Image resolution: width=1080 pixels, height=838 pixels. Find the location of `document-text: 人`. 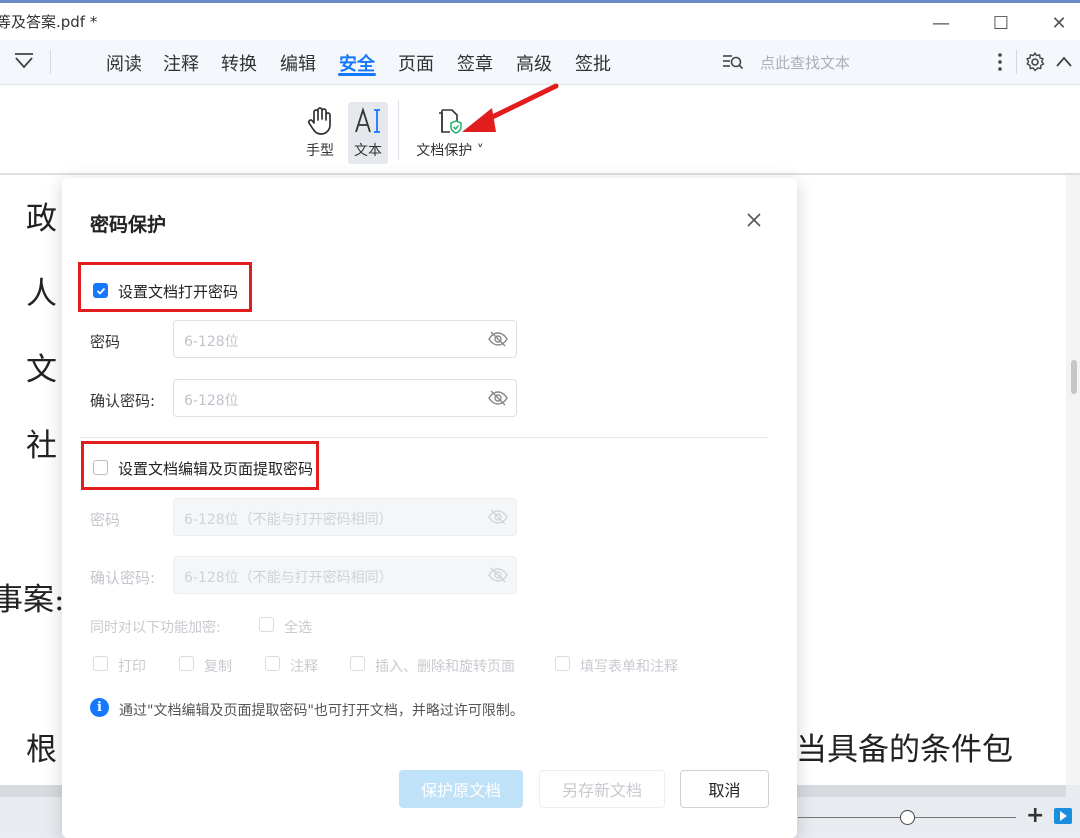

document-text: 人 is located at coordinates (41, 294).